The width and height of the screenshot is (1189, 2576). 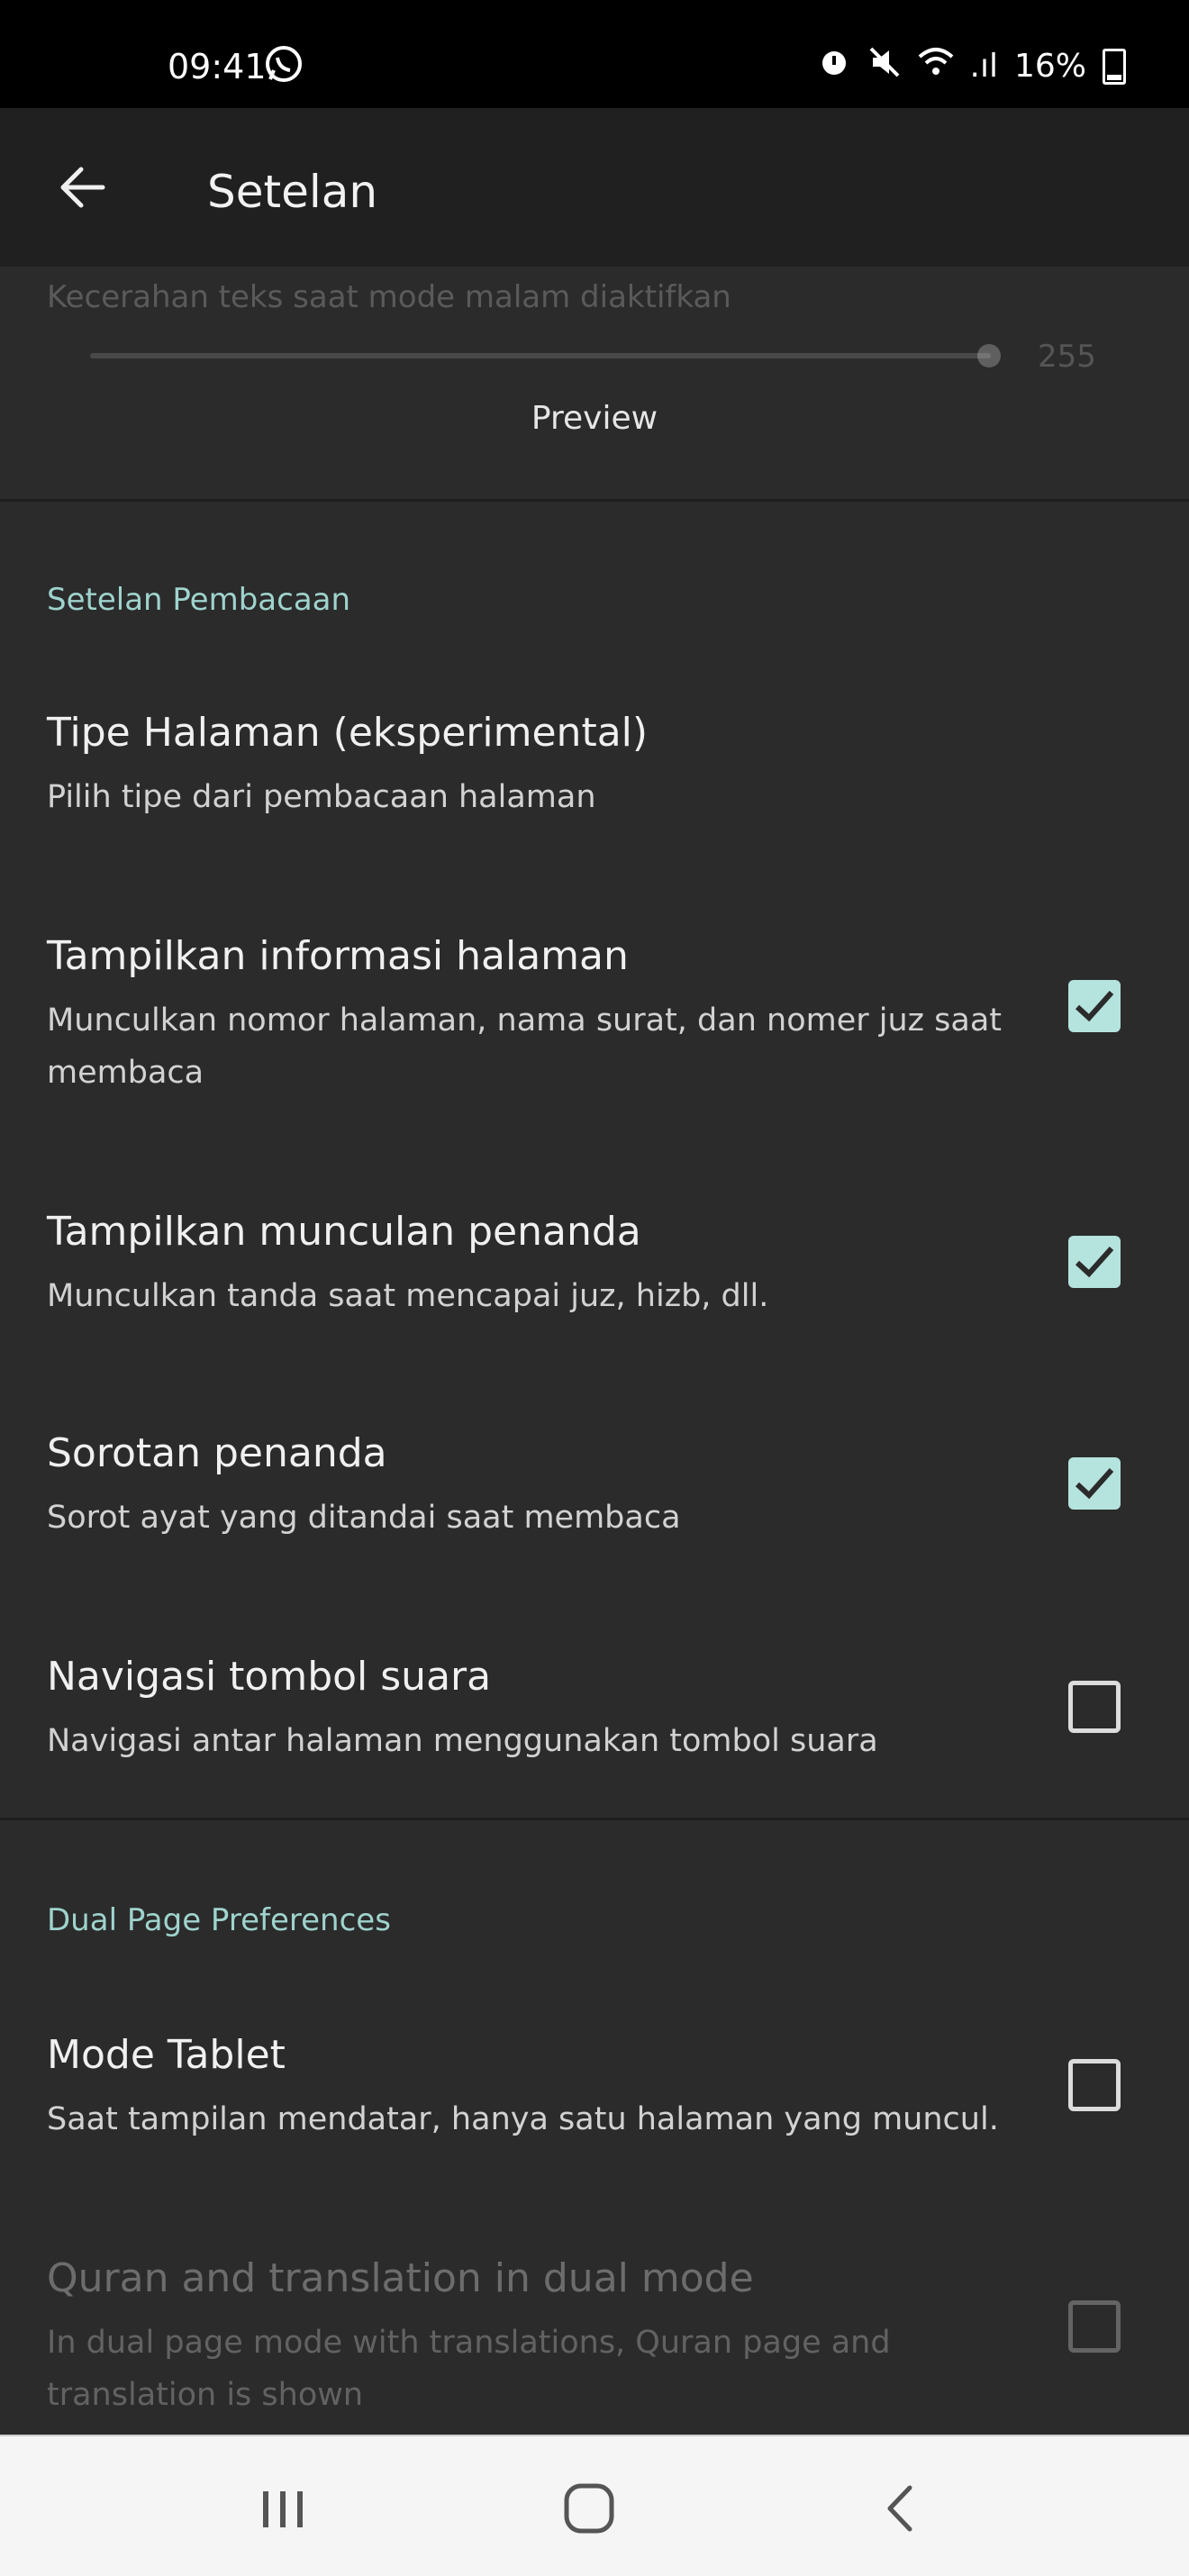 I want to click on status-icons: .ıl 16%, so click(x=972, y=66).